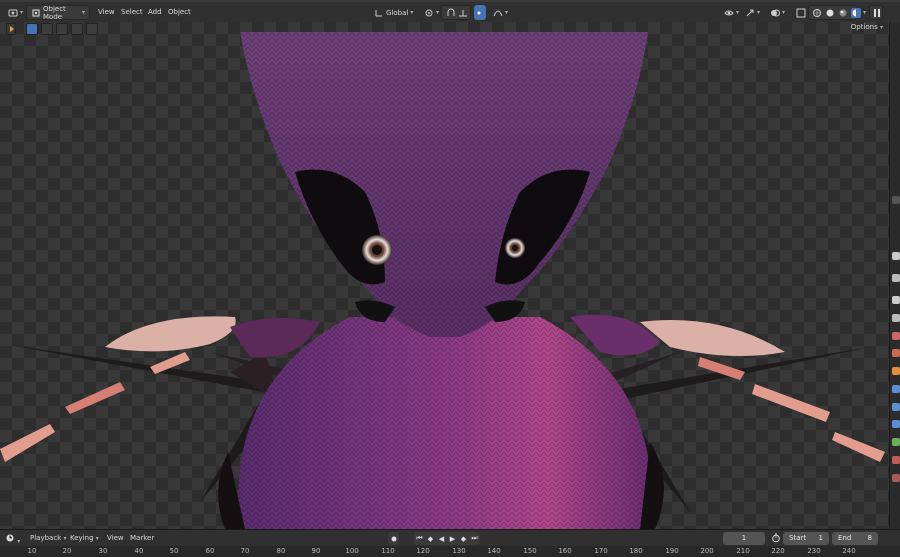 The width and height of the screenshot is (900, 557). Describe the element at coordinates (132, 12) in the screenshot. I see `menu-select: Select` at that location.